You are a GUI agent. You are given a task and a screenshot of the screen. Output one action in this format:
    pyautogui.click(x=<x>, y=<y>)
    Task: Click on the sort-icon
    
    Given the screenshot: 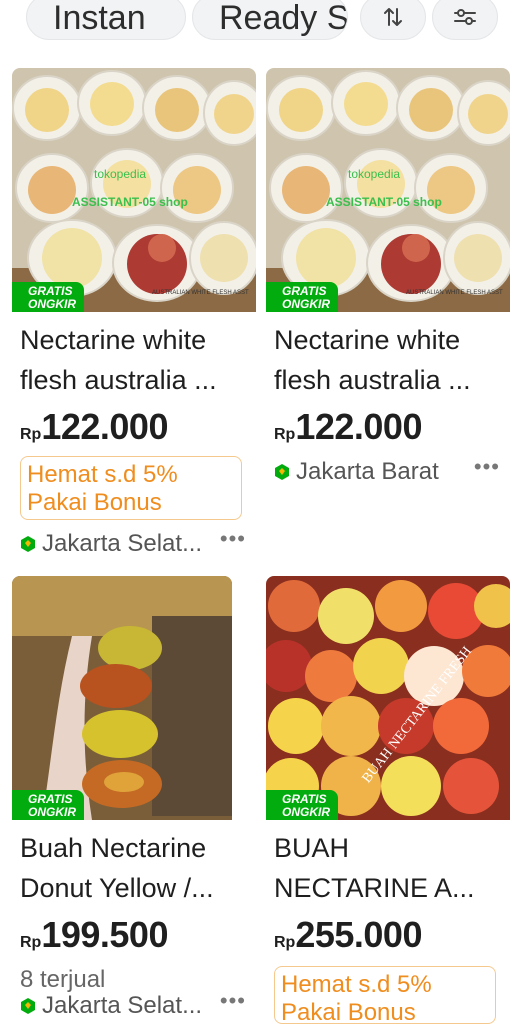 What is the action you would take?
    pyautogui.click(x=393, y=17)
    